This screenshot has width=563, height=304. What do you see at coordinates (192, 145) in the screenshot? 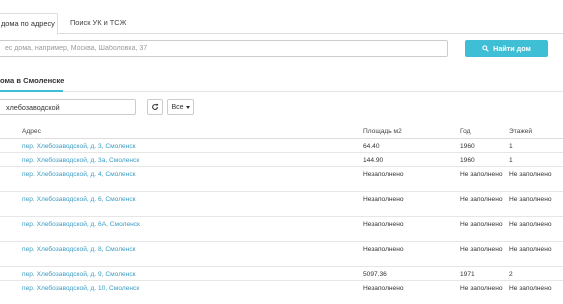
I see `address-cell: пер. Хлебозаводской, д. 3, Смоленск` at bounding box center [192, 145].